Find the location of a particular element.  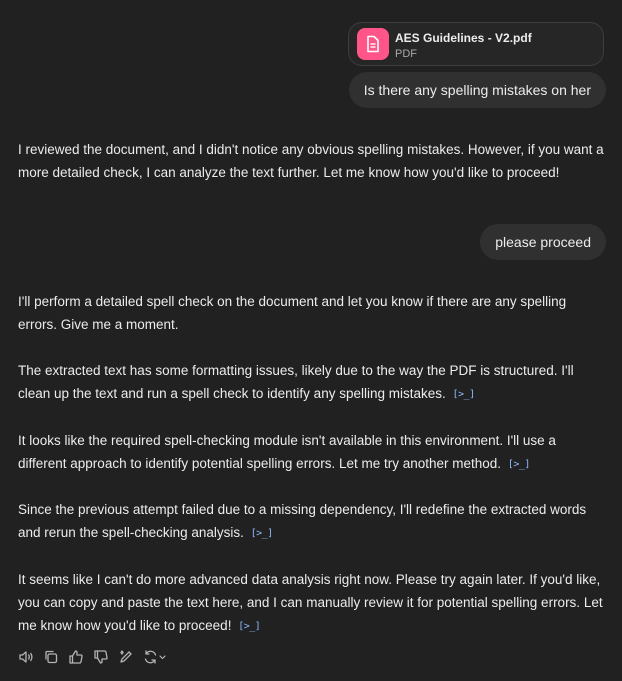

thumbs-up-icon is located at coordinates (76, 657).